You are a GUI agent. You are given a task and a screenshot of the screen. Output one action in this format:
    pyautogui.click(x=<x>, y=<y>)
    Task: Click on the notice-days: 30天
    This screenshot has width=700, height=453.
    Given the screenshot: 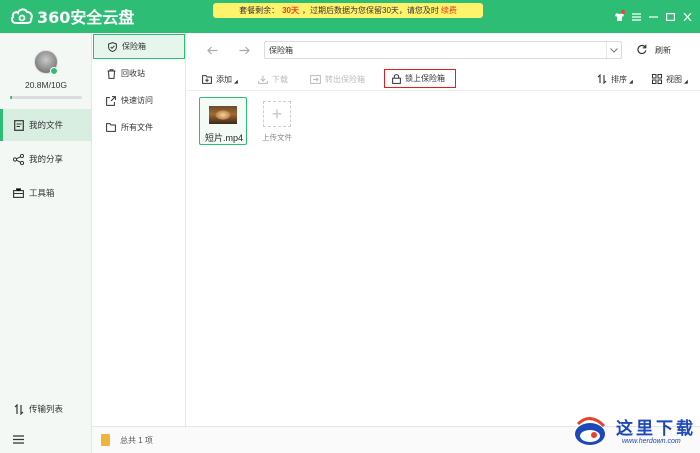 What is the action you would take?
    pyautogui.click(x=290, y=10)
    